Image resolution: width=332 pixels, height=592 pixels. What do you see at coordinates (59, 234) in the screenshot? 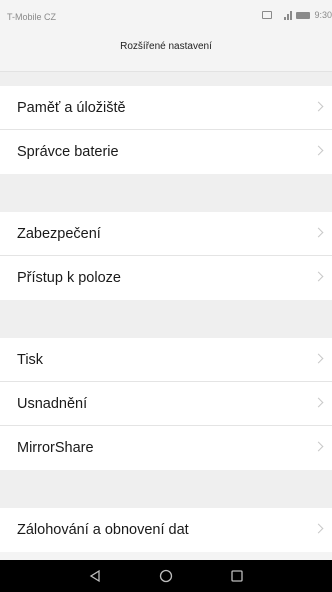
I see `settings-item-label: Zabezpečení` at bounding box center [59, 234].